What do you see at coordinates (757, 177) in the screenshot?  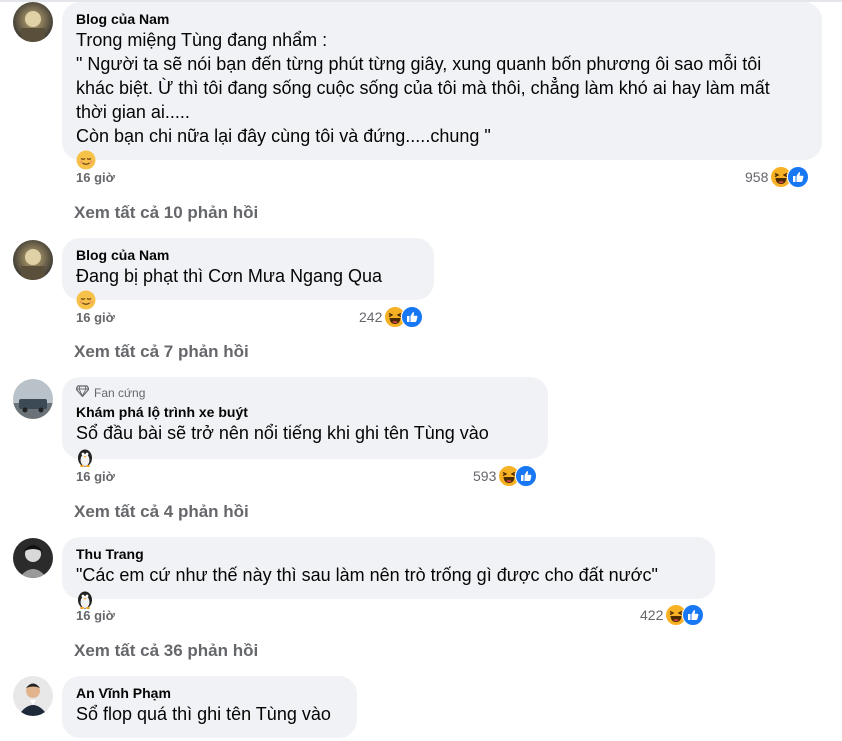 I see `reaction-count: 958` at bounding box center [757, 177].